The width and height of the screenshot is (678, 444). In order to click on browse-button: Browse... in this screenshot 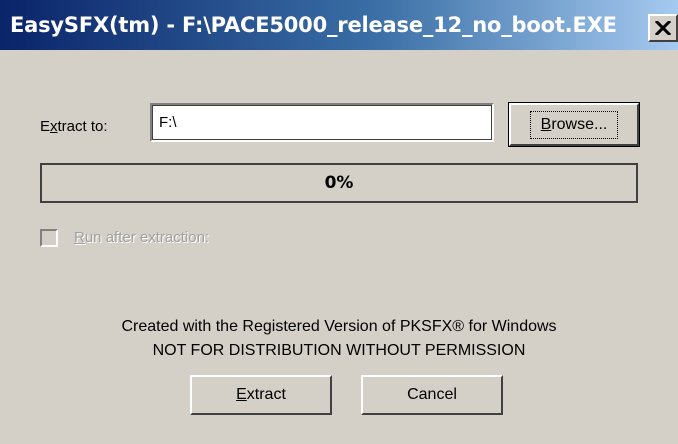, I will do `click(574, 124)`.